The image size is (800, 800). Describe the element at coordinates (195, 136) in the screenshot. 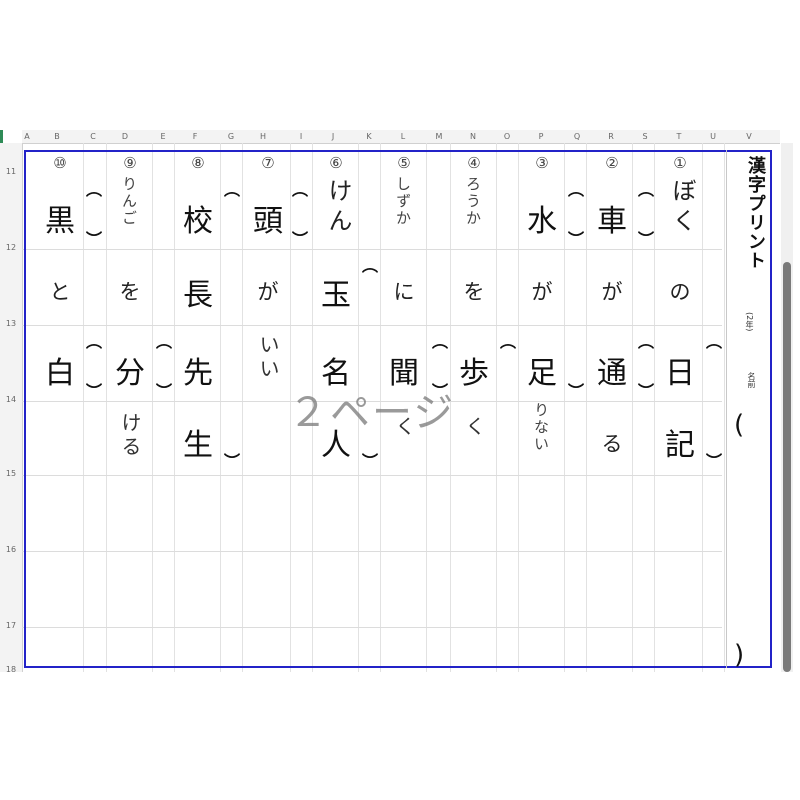

I see `column-header-f: F` at that location.